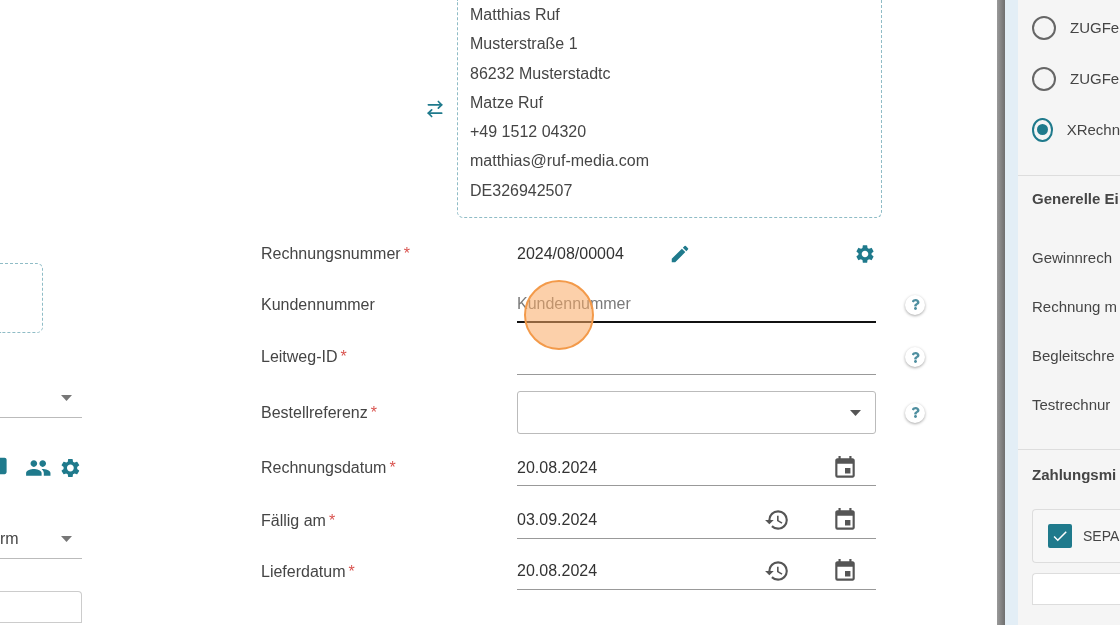  What do you see at coordinates (435, 109) in the screenshot?
I see `swap-icon` at bounding box center [435, 109].